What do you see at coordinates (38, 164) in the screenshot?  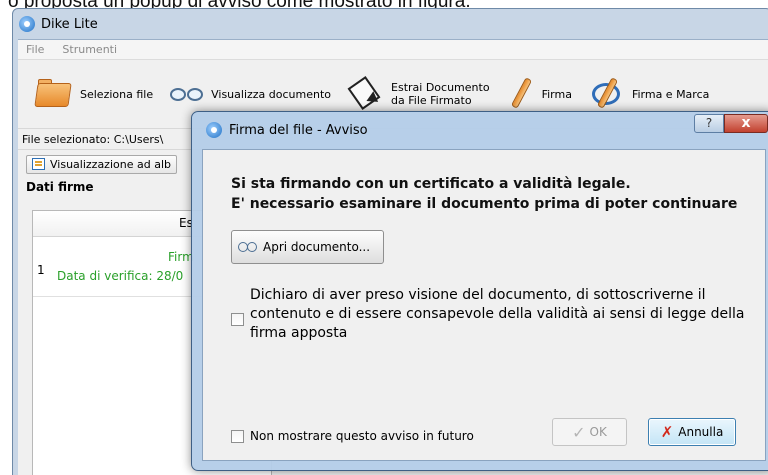 I see `tree-view-icon` at bounding box center [38, 164].